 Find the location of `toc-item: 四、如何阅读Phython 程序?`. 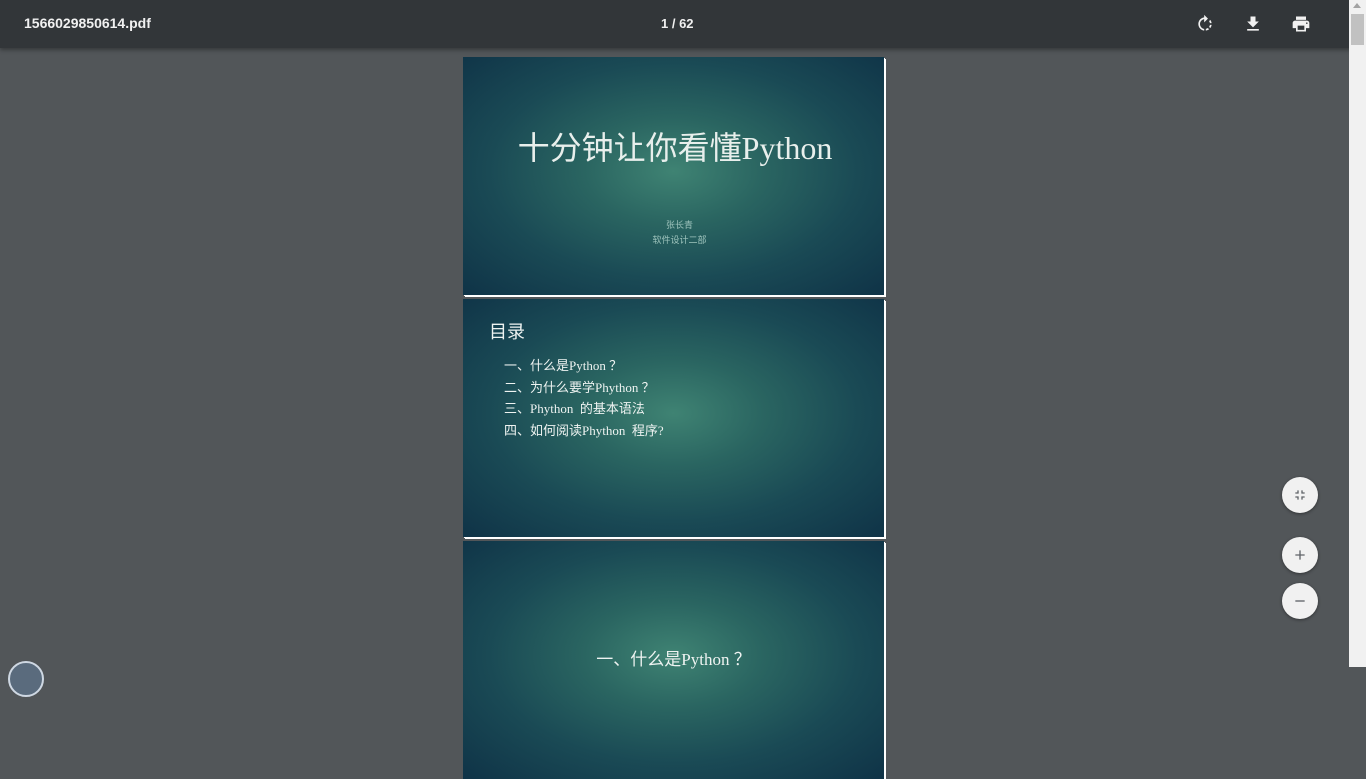

toc-item: 四、如何阅读Phython 程序? is located at coordinates (584, 430).